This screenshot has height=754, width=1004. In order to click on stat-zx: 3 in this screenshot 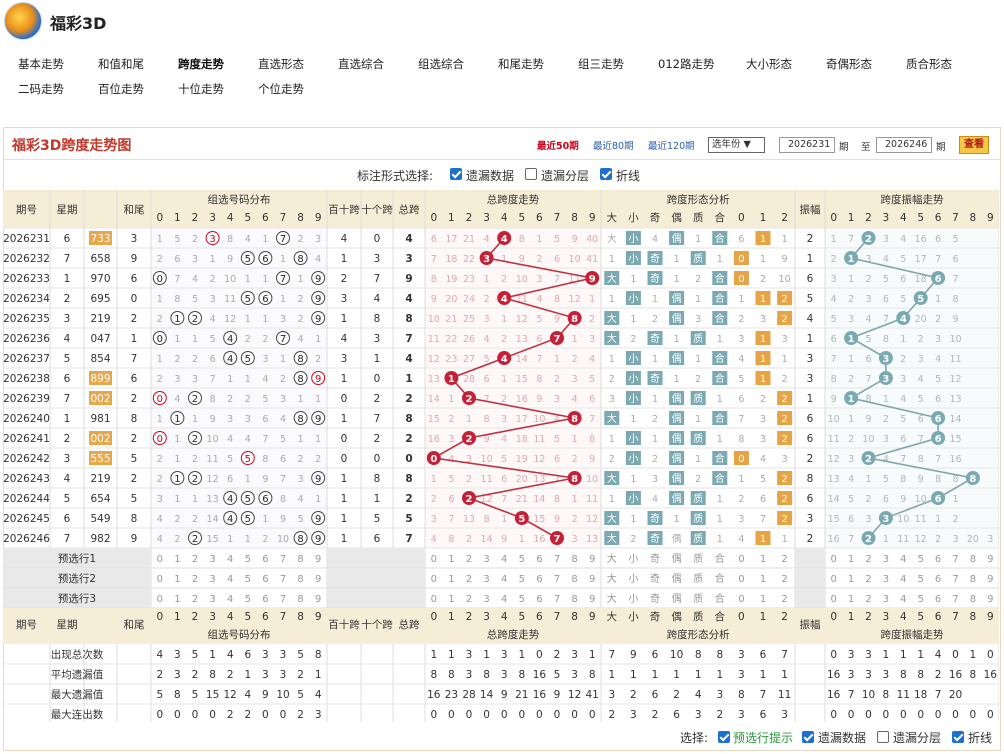, I will do `click(318, 715)`.